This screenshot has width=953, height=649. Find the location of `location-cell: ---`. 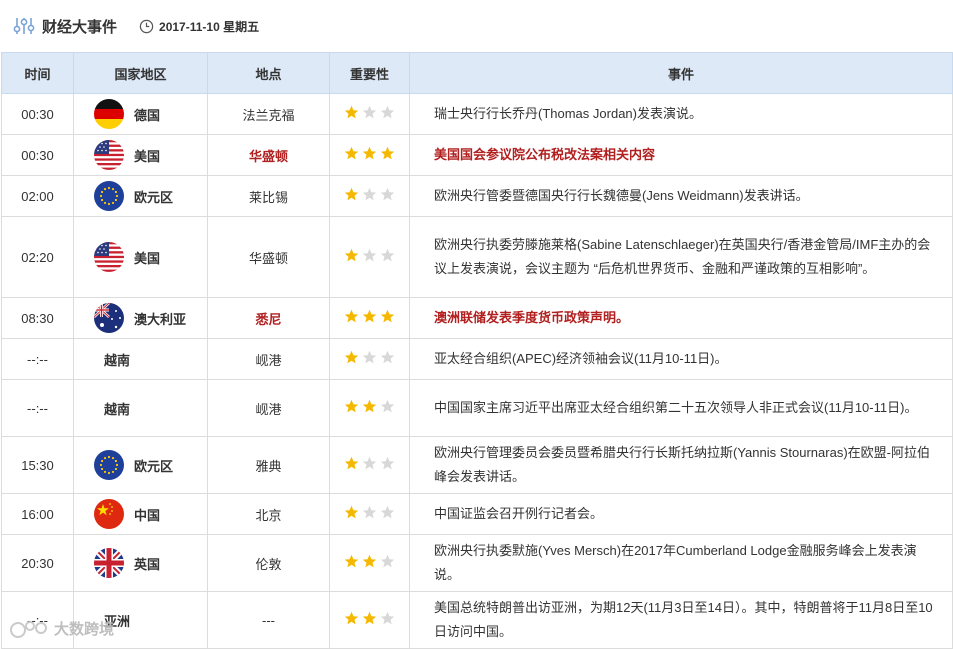

location-cell: --- is located at coordinates (268, 620).